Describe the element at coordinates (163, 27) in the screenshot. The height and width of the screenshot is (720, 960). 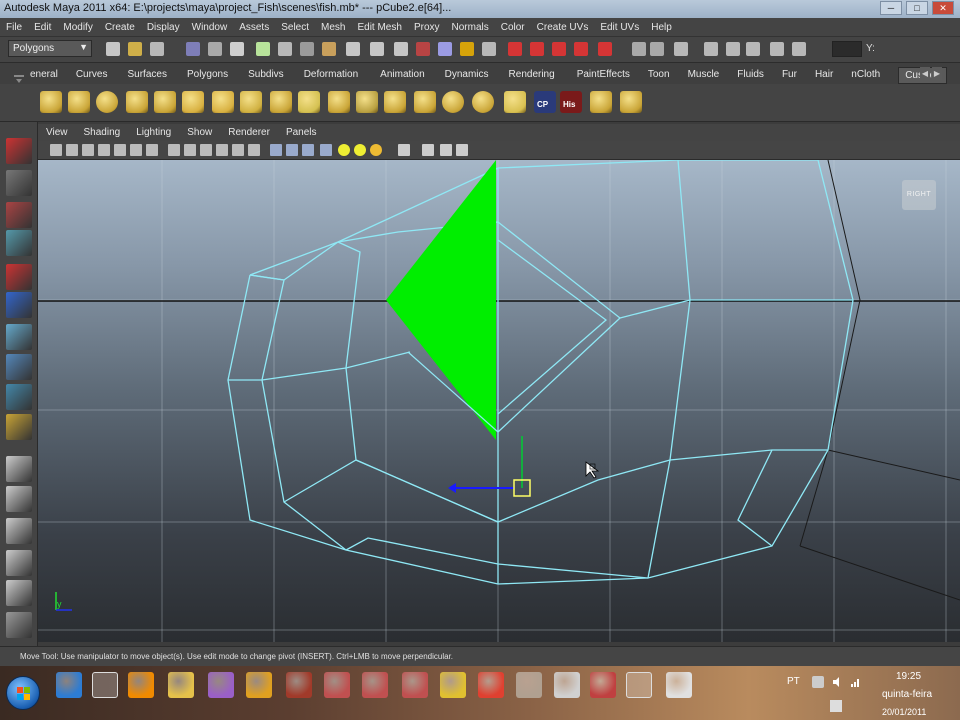
I see `menu-display: Display` at that location.